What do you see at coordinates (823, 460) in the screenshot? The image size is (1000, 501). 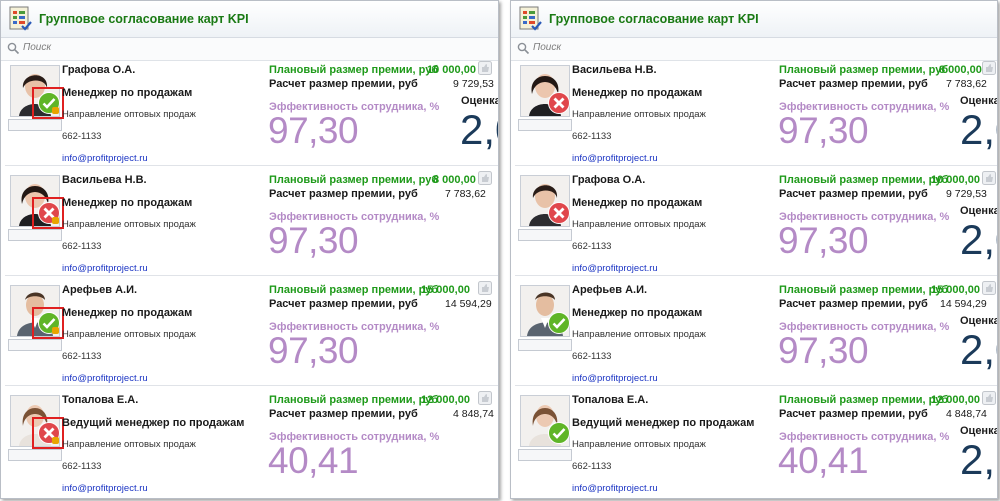 I see `efficiency-value: 40,41` at bounding box center [823, 460].